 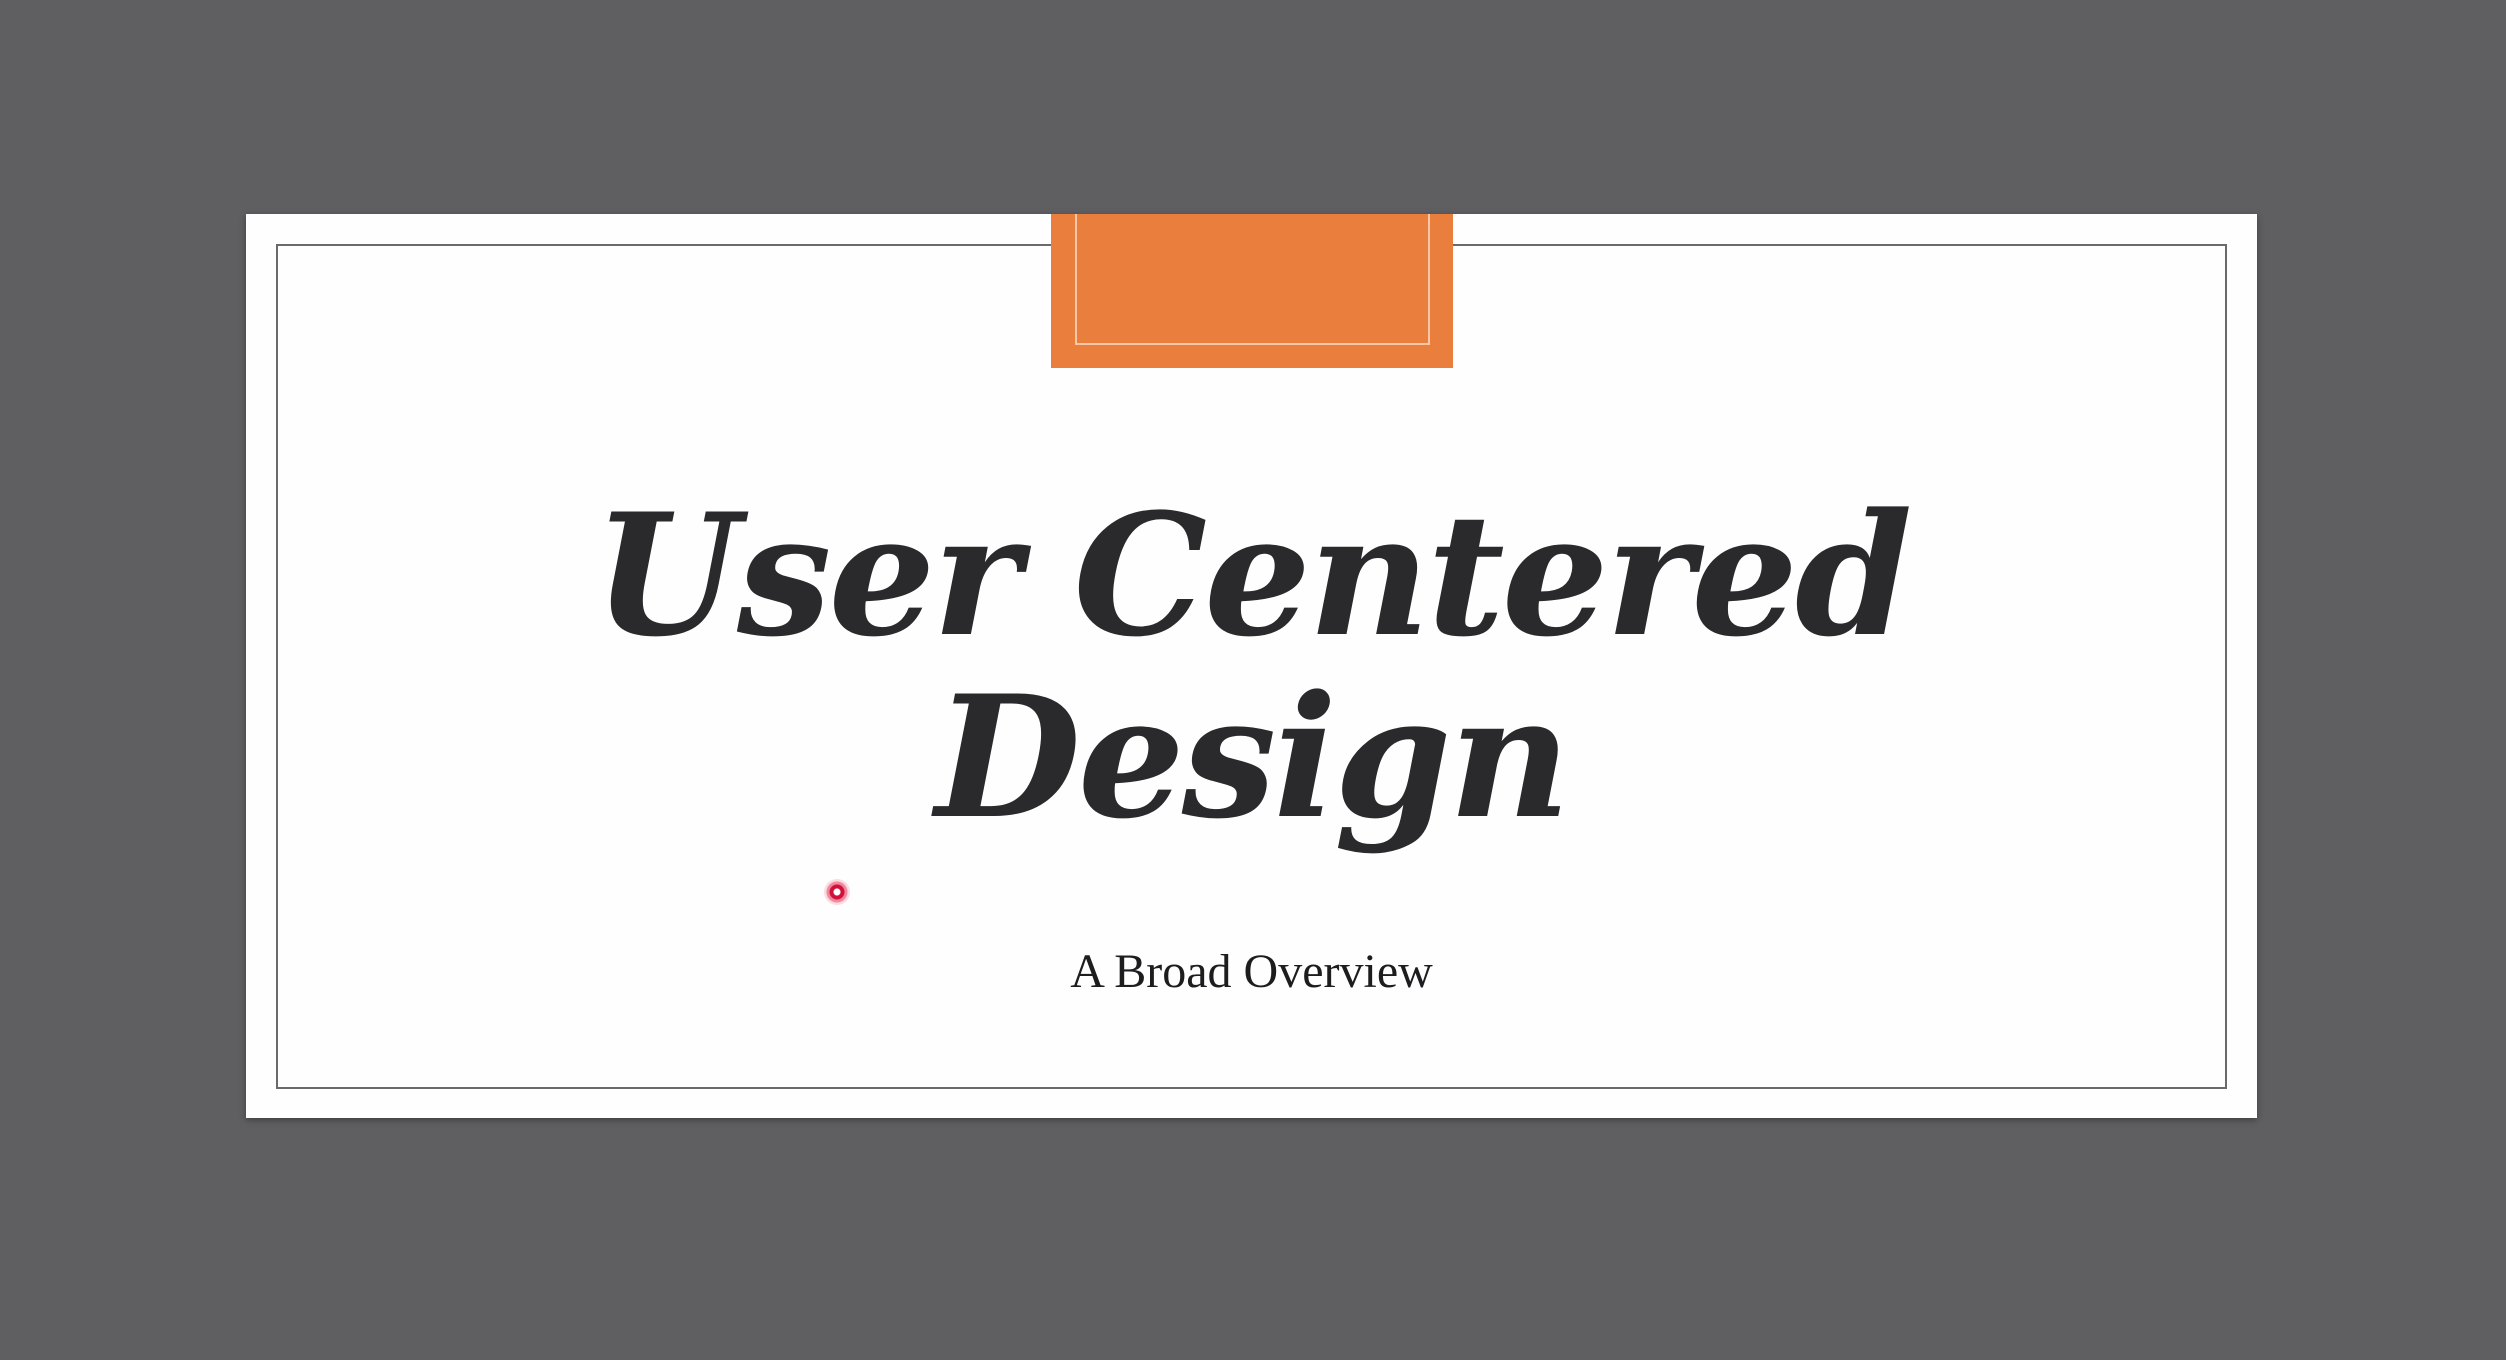 What do you see at coordinates (837, 892) in the screenshot?
I see `laser-pointer-icon` at bounding box center [837, 892].